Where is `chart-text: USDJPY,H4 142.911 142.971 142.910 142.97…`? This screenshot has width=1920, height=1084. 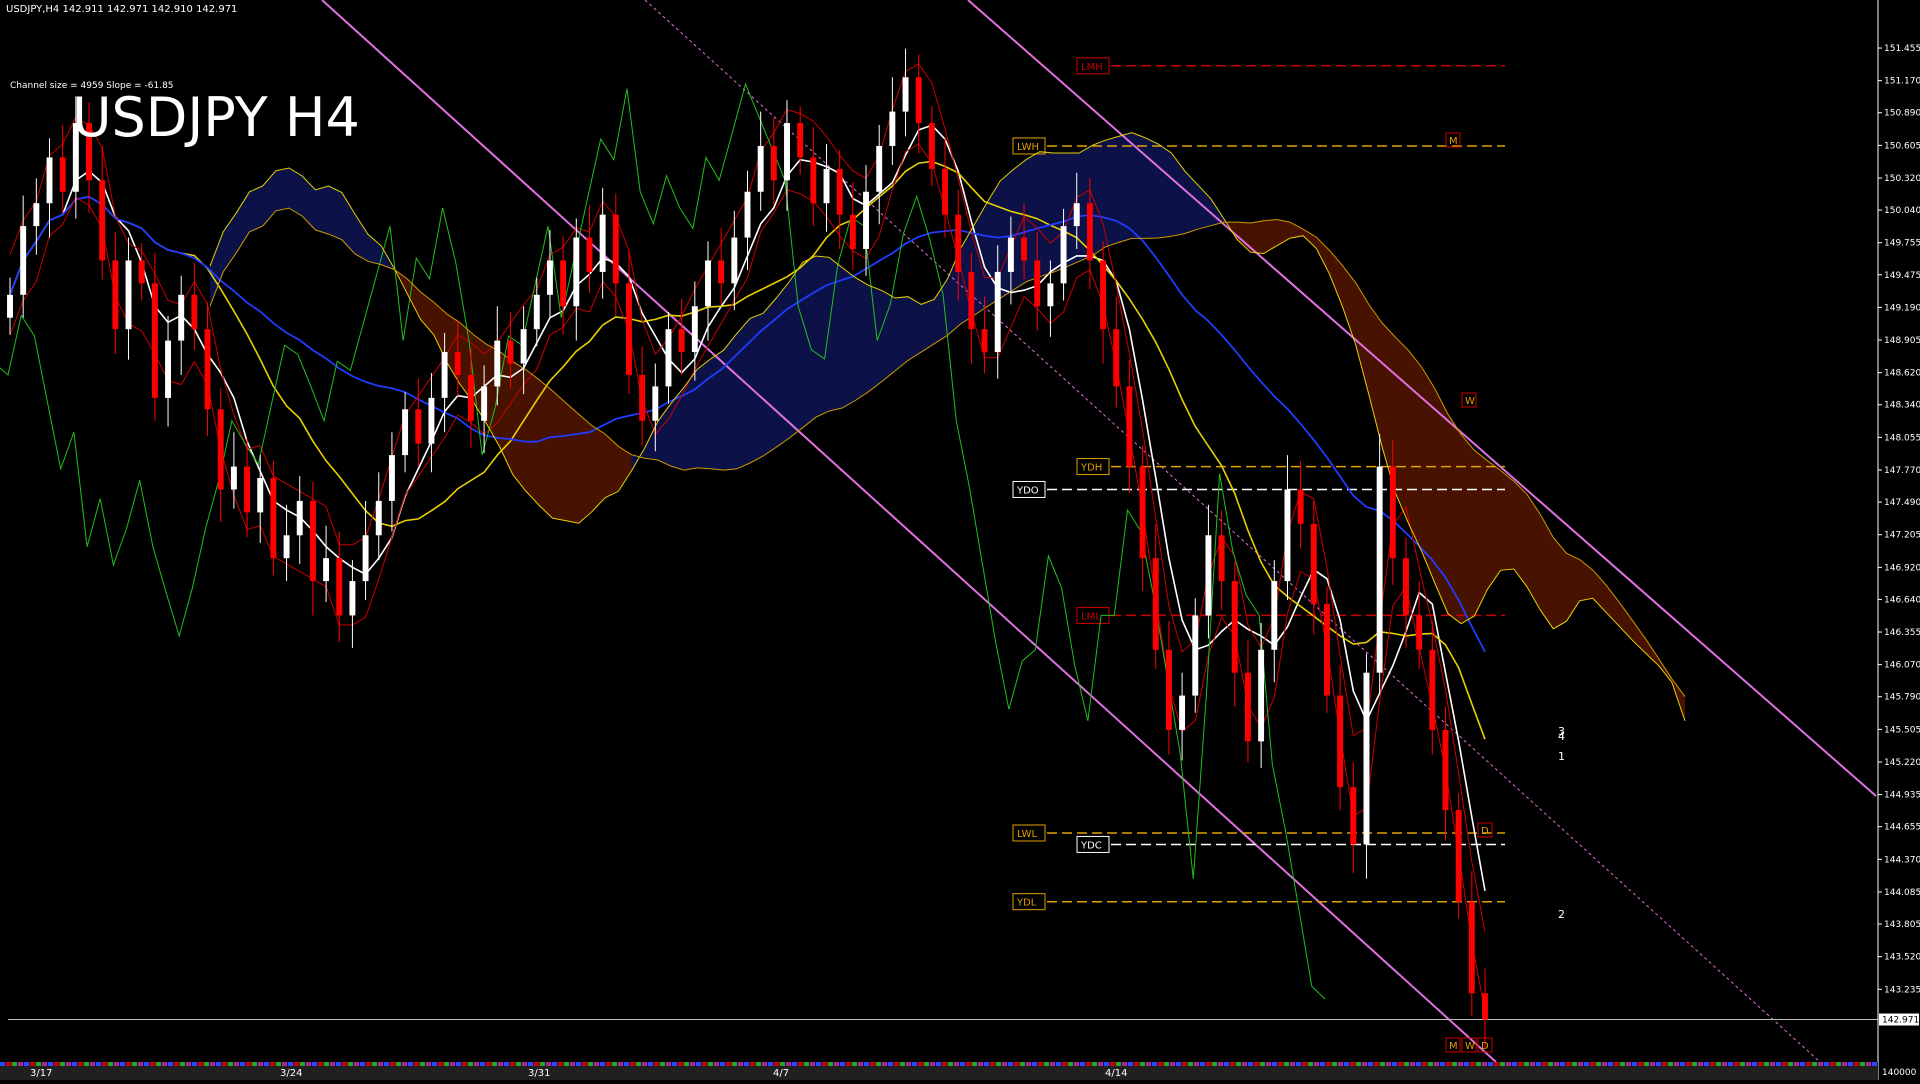 chart-text: USDJPY,H4 142.911 142.971 142.910 142.97… is located at coordinates (183, 76).